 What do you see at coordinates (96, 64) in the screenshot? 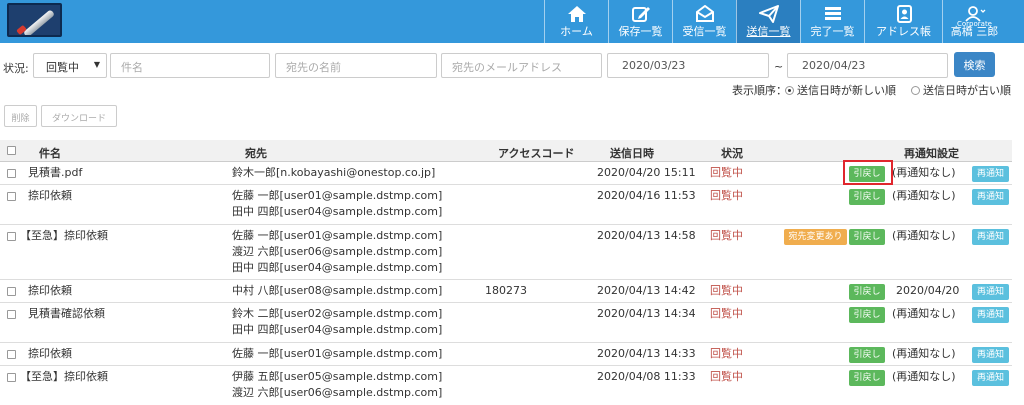
I see `caret-down-icon: ▼` at bounding box center [96, 64].